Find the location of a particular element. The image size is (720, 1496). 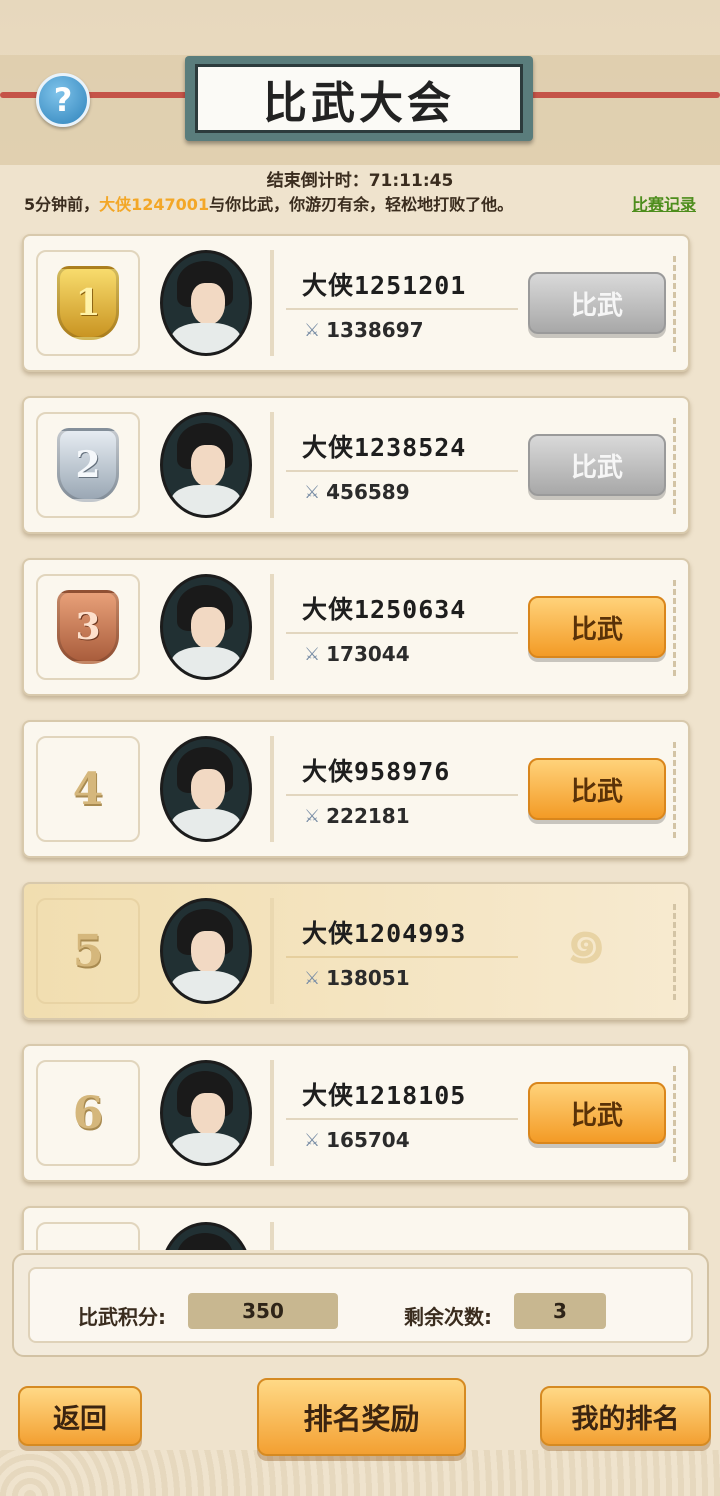

rank-badge: 4 is located at coordinates (88, 789).